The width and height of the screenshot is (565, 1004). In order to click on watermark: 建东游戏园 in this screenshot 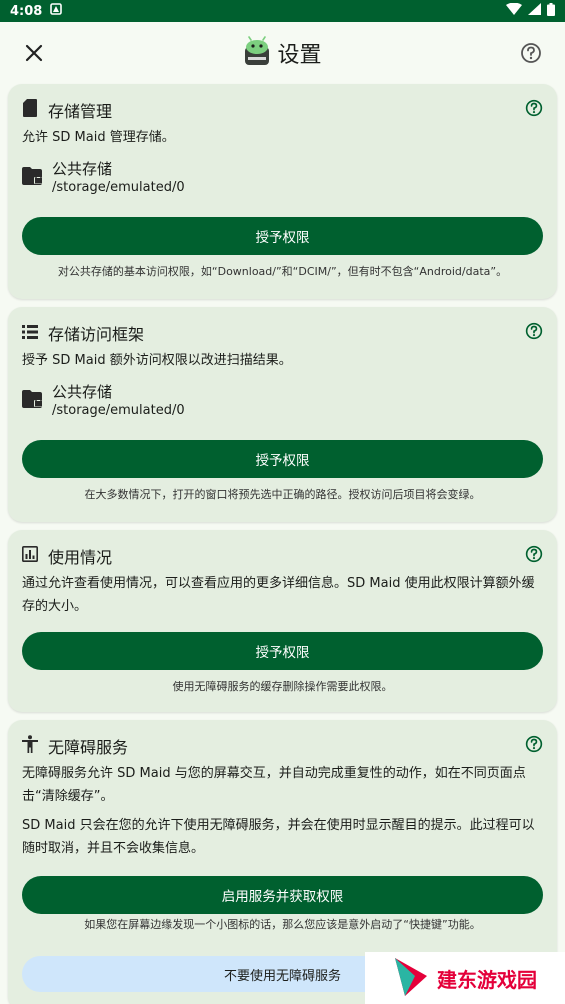, I will do `click(465, 978)`.